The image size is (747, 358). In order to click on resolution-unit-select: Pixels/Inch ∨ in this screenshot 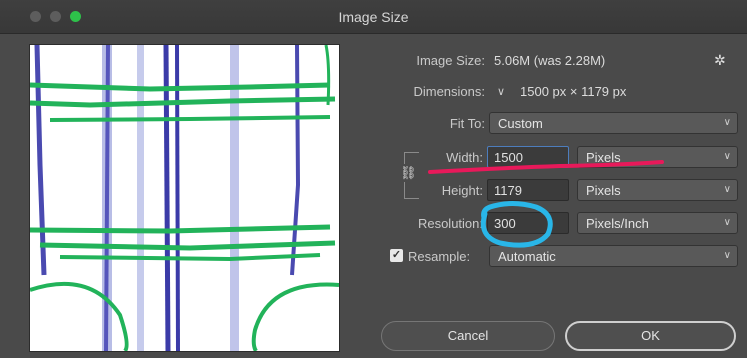, I will do `click(657, 223)`.